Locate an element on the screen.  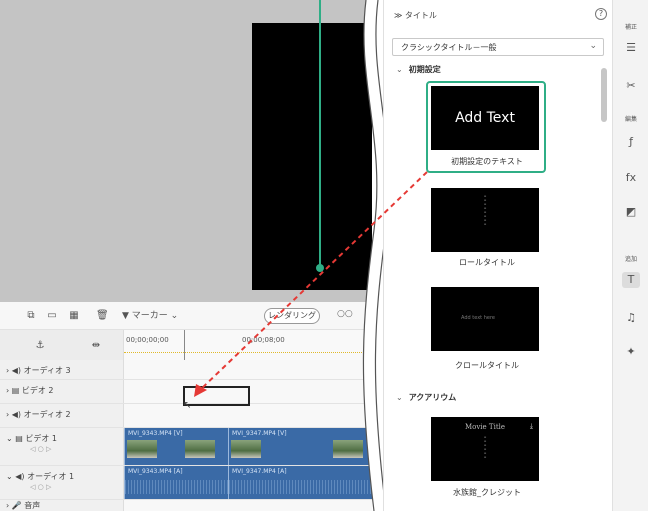
ripple-icon: ⇹ is located at coordinates (96, 345).